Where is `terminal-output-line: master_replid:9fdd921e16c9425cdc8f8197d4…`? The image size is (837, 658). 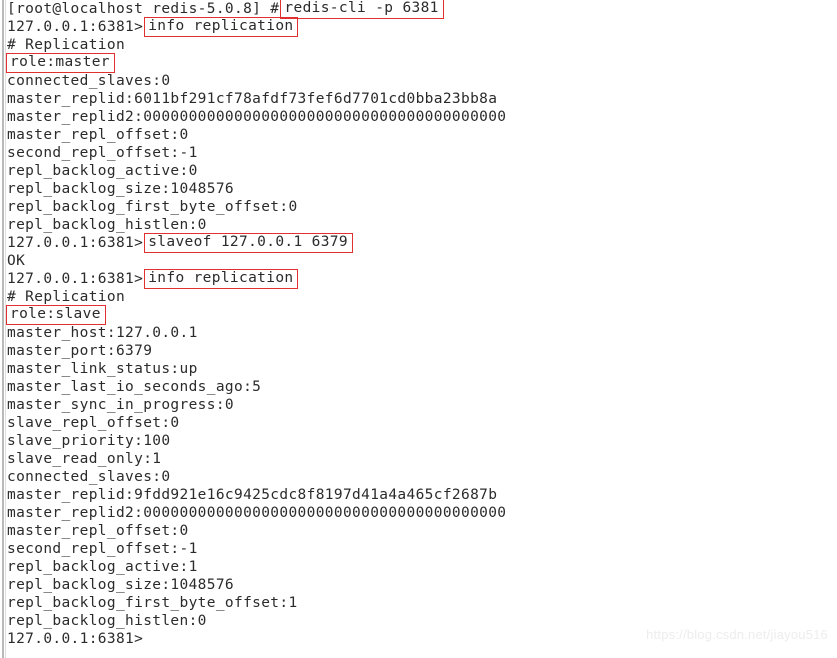 terminal-output-line: master_replid:9fdd921e16c9425cdc8f8197d4… is located at coordinates (252, 495).